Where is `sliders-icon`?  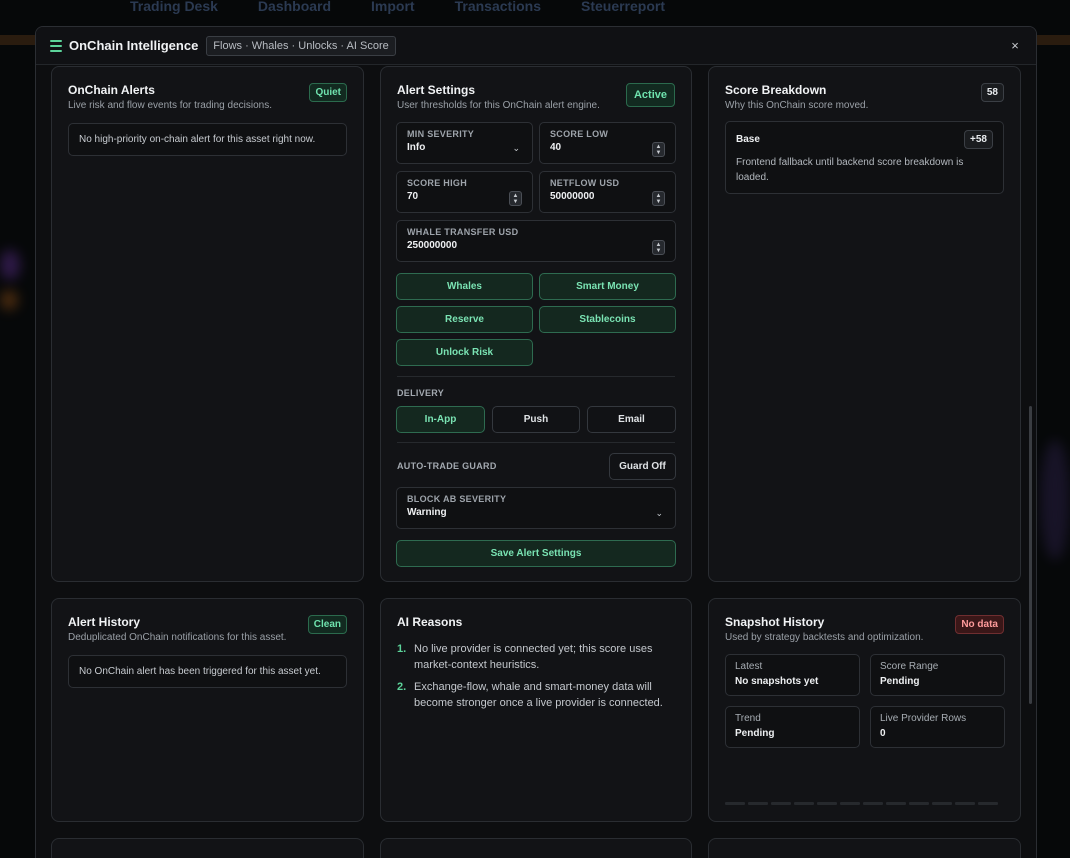
sliders-icon is located at coordinates (56, 45).